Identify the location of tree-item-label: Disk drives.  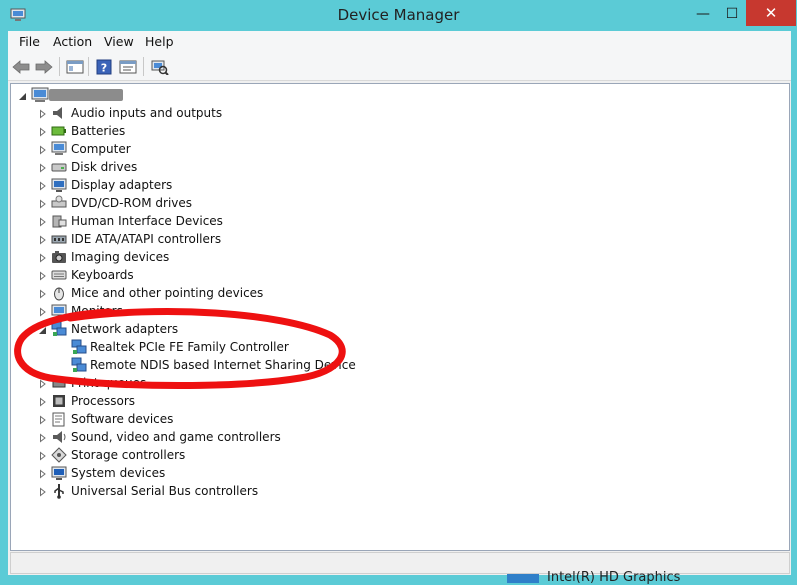
(104, 167).